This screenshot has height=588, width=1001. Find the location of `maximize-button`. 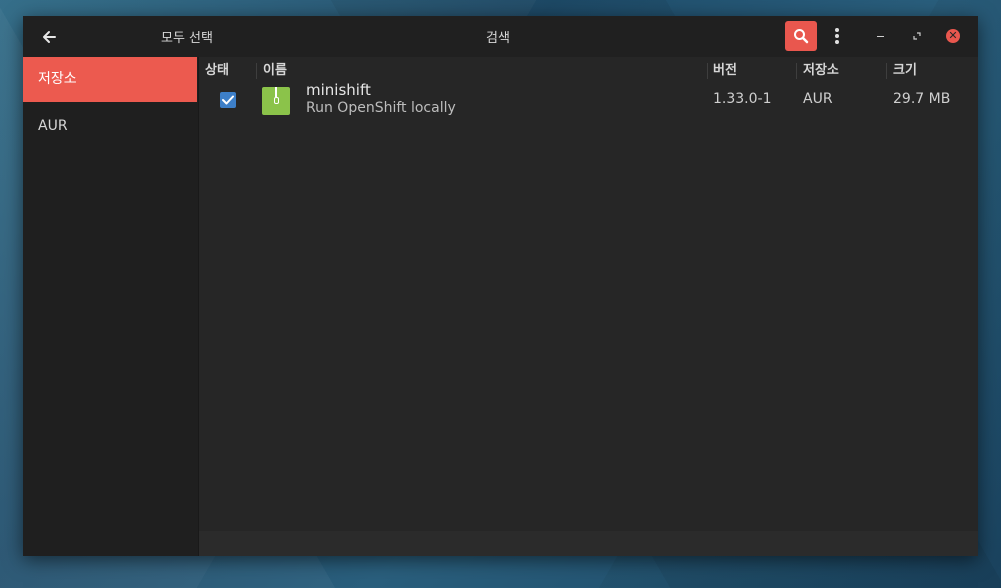

maximize-button is located at coordinates (917, 36).